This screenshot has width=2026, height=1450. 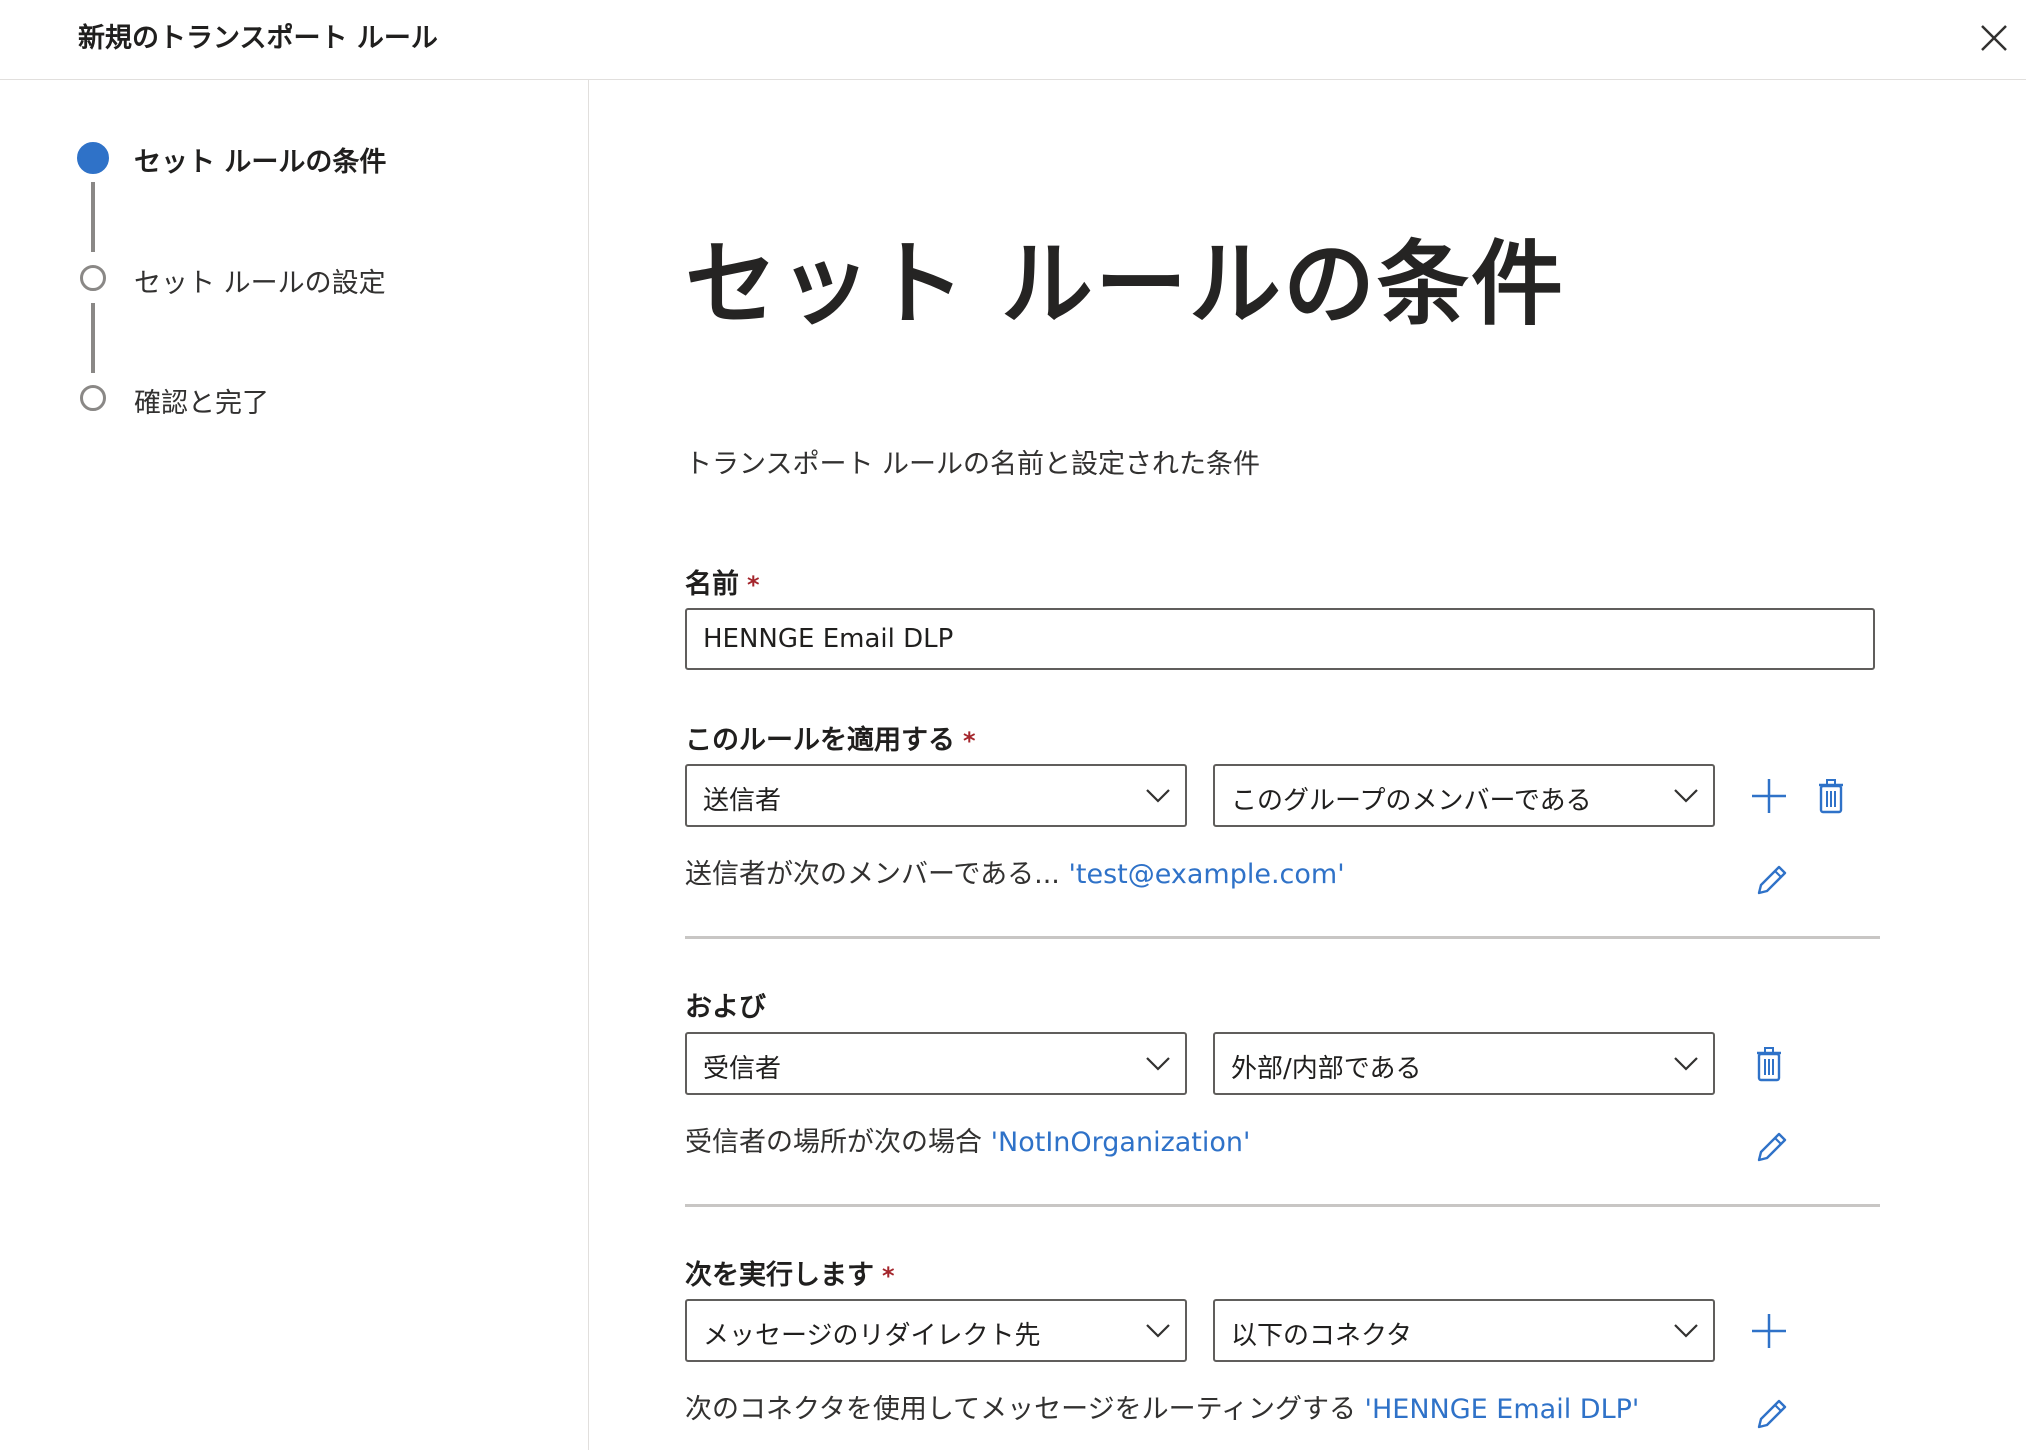 I want to click on page-title: セット ルールの条件, so click(x=1125, y=284).